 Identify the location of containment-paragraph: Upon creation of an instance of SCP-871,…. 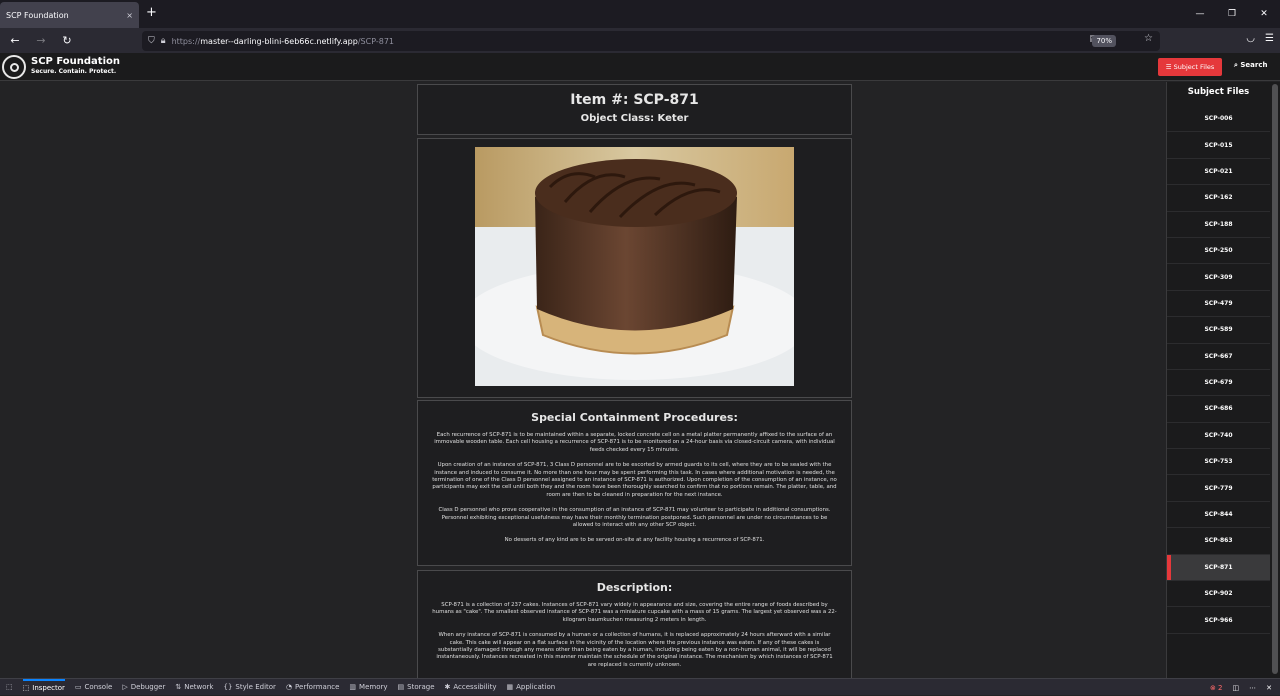
(634, 480).